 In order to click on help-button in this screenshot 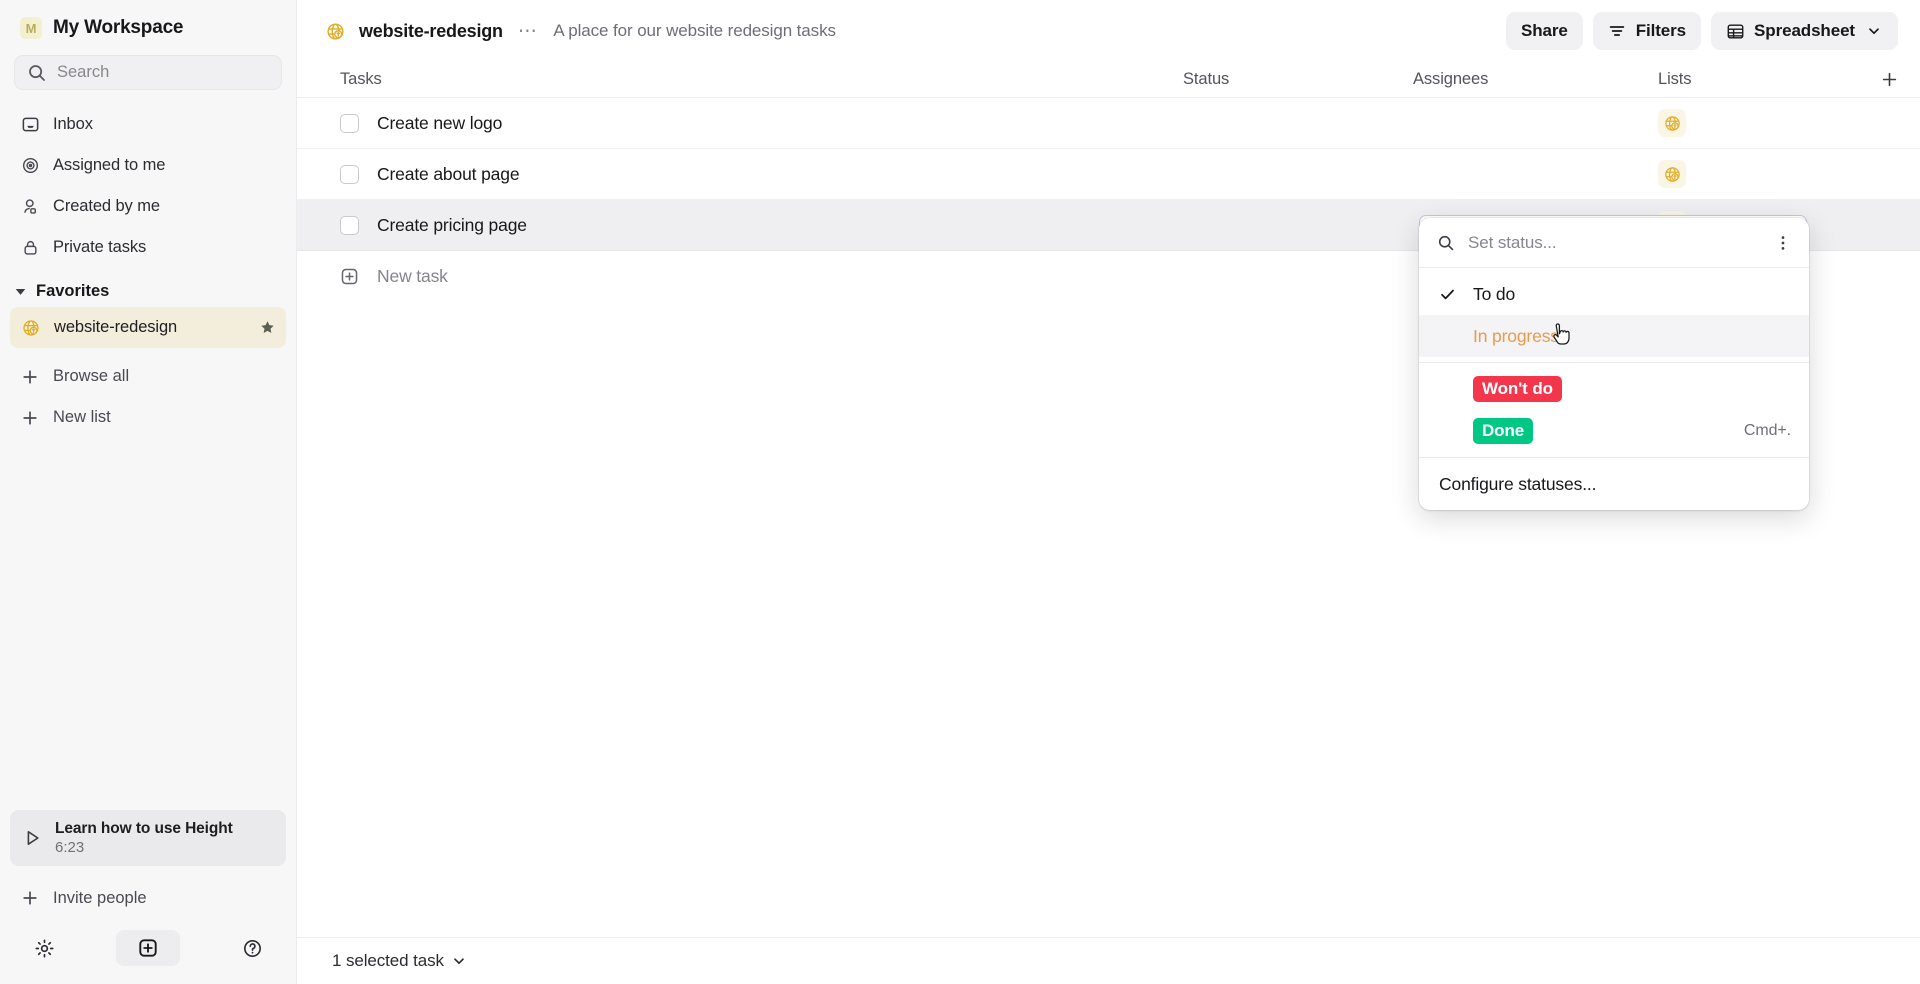, I will do `click(252, 948)`.